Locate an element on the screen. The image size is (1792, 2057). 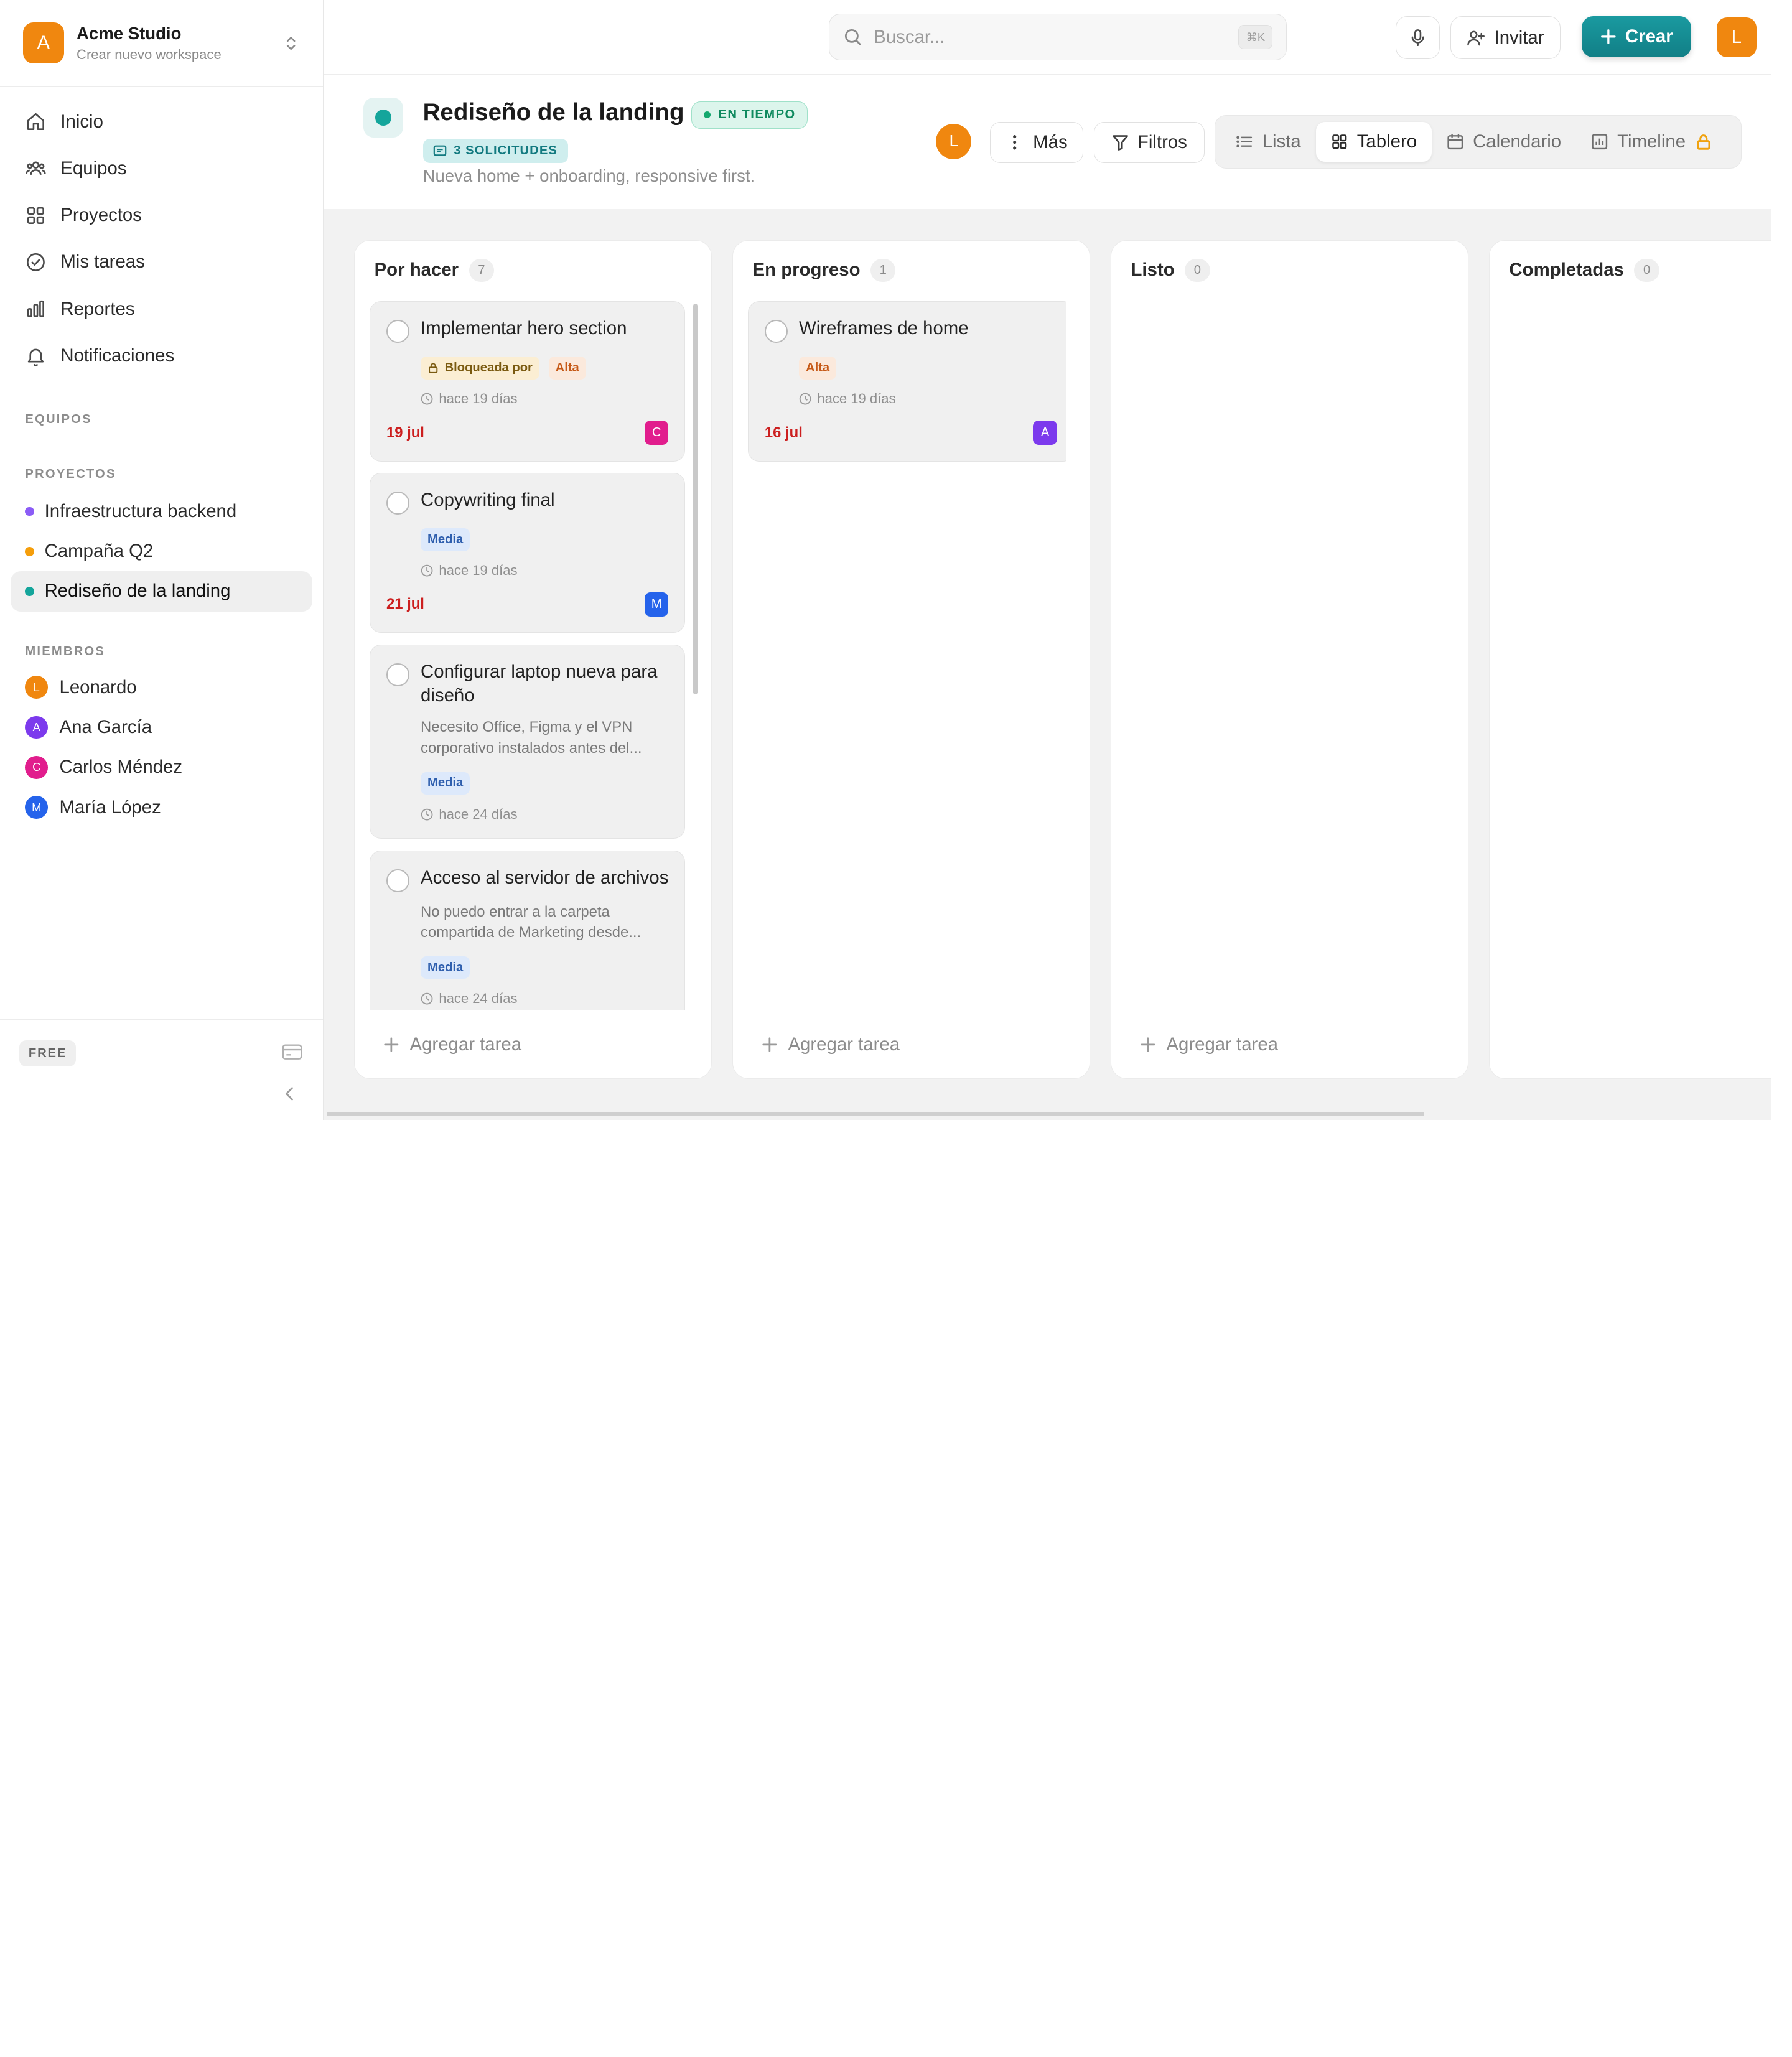
member-item-leonardo: L Leonardo is located at coordinates (161, 687).